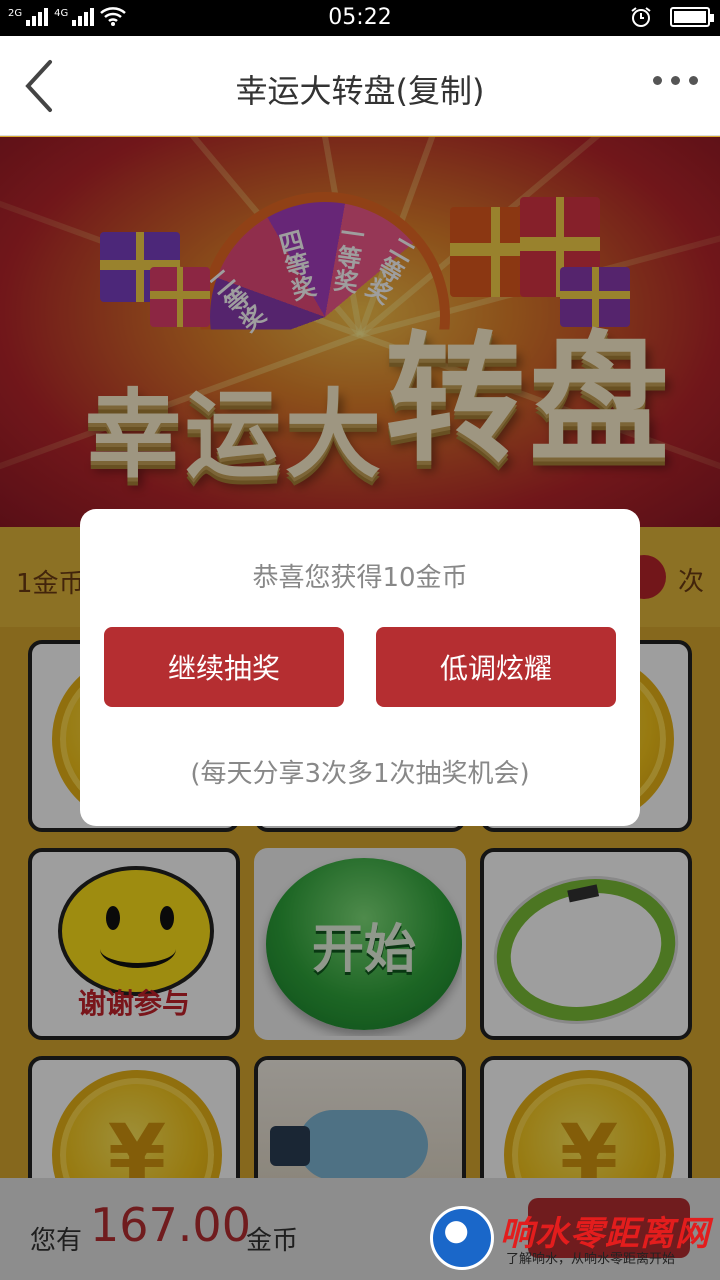  Describe the element at coordinates (360, 578) in the screenshot. I see `result-message: 恭喜您获得10金币` at that location.